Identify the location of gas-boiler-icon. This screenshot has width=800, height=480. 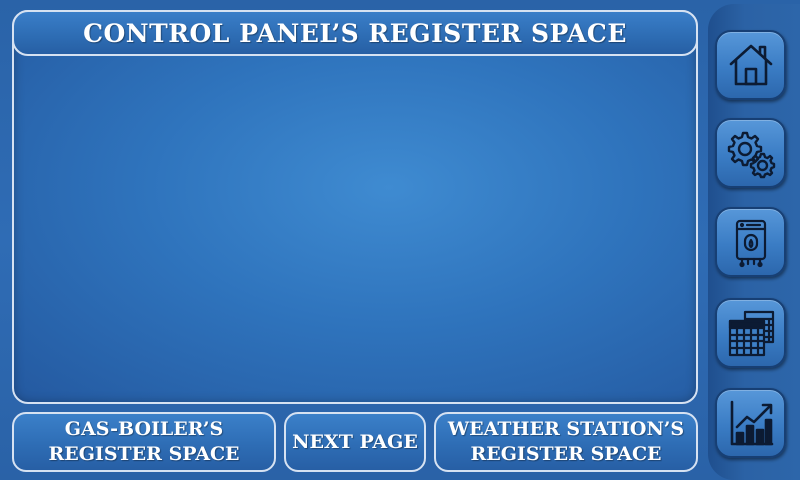
(750, 243).